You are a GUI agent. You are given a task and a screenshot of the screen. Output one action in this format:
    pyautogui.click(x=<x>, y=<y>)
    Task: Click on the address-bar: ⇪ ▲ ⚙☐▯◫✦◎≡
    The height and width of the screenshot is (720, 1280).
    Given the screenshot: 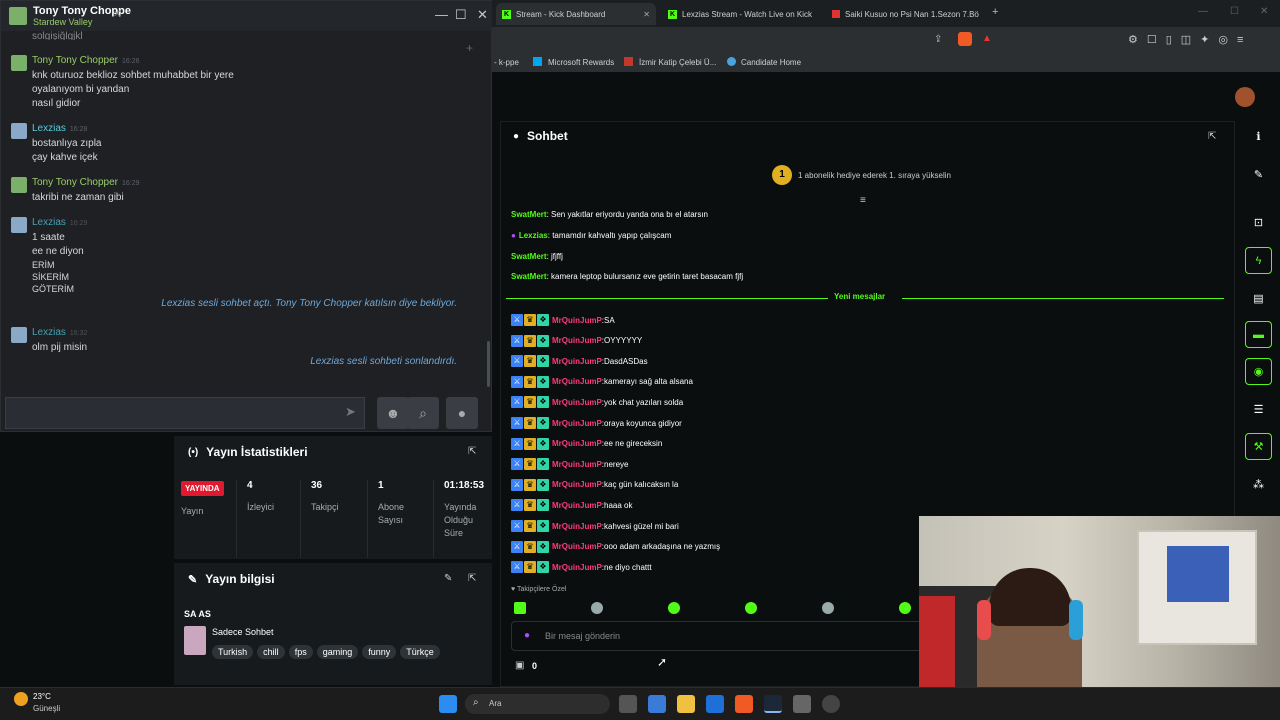 What is the action you would take?
    pyautogui.click(x=886, y=40)
    